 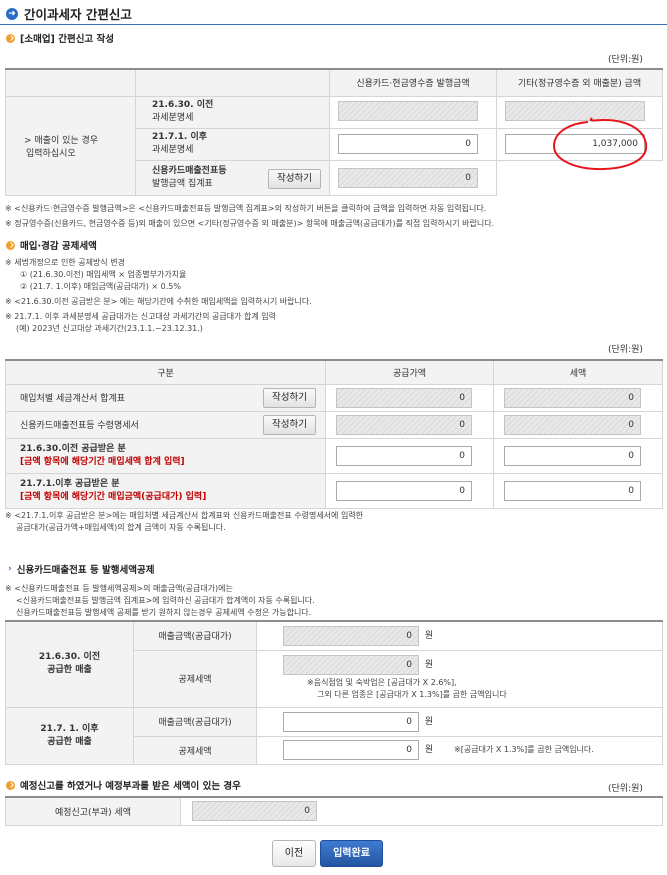 What do you see at coordinates (173, 118) in the screenshot?
I see `row1-label-l2: 과세분명세` at bounding box center [173, 118].